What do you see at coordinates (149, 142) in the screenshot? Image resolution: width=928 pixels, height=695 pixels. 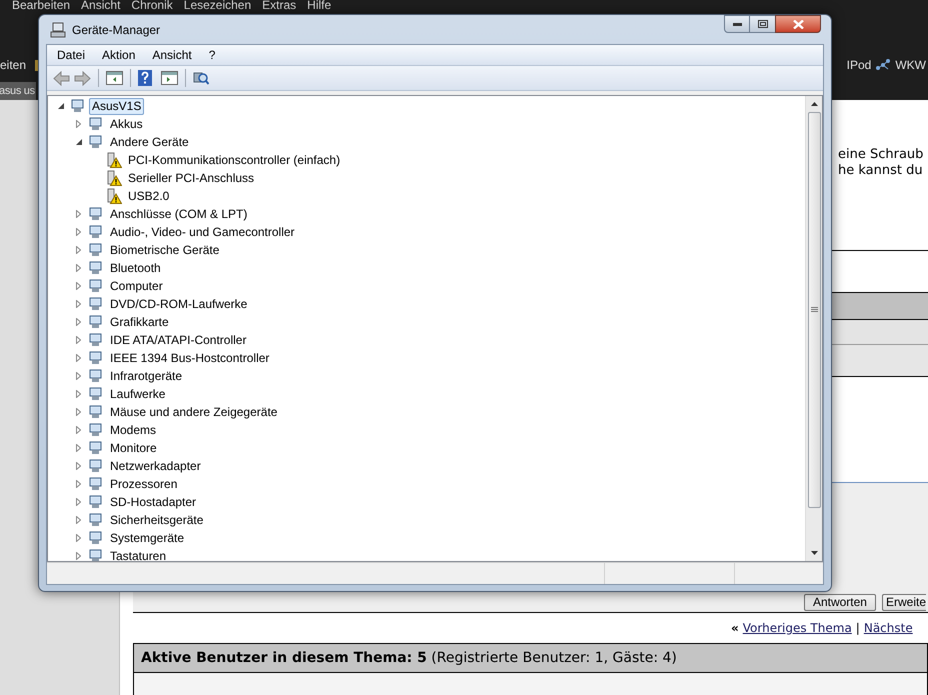 I see `tree-item: Andere Geräte` at bounding box center [149, 142].